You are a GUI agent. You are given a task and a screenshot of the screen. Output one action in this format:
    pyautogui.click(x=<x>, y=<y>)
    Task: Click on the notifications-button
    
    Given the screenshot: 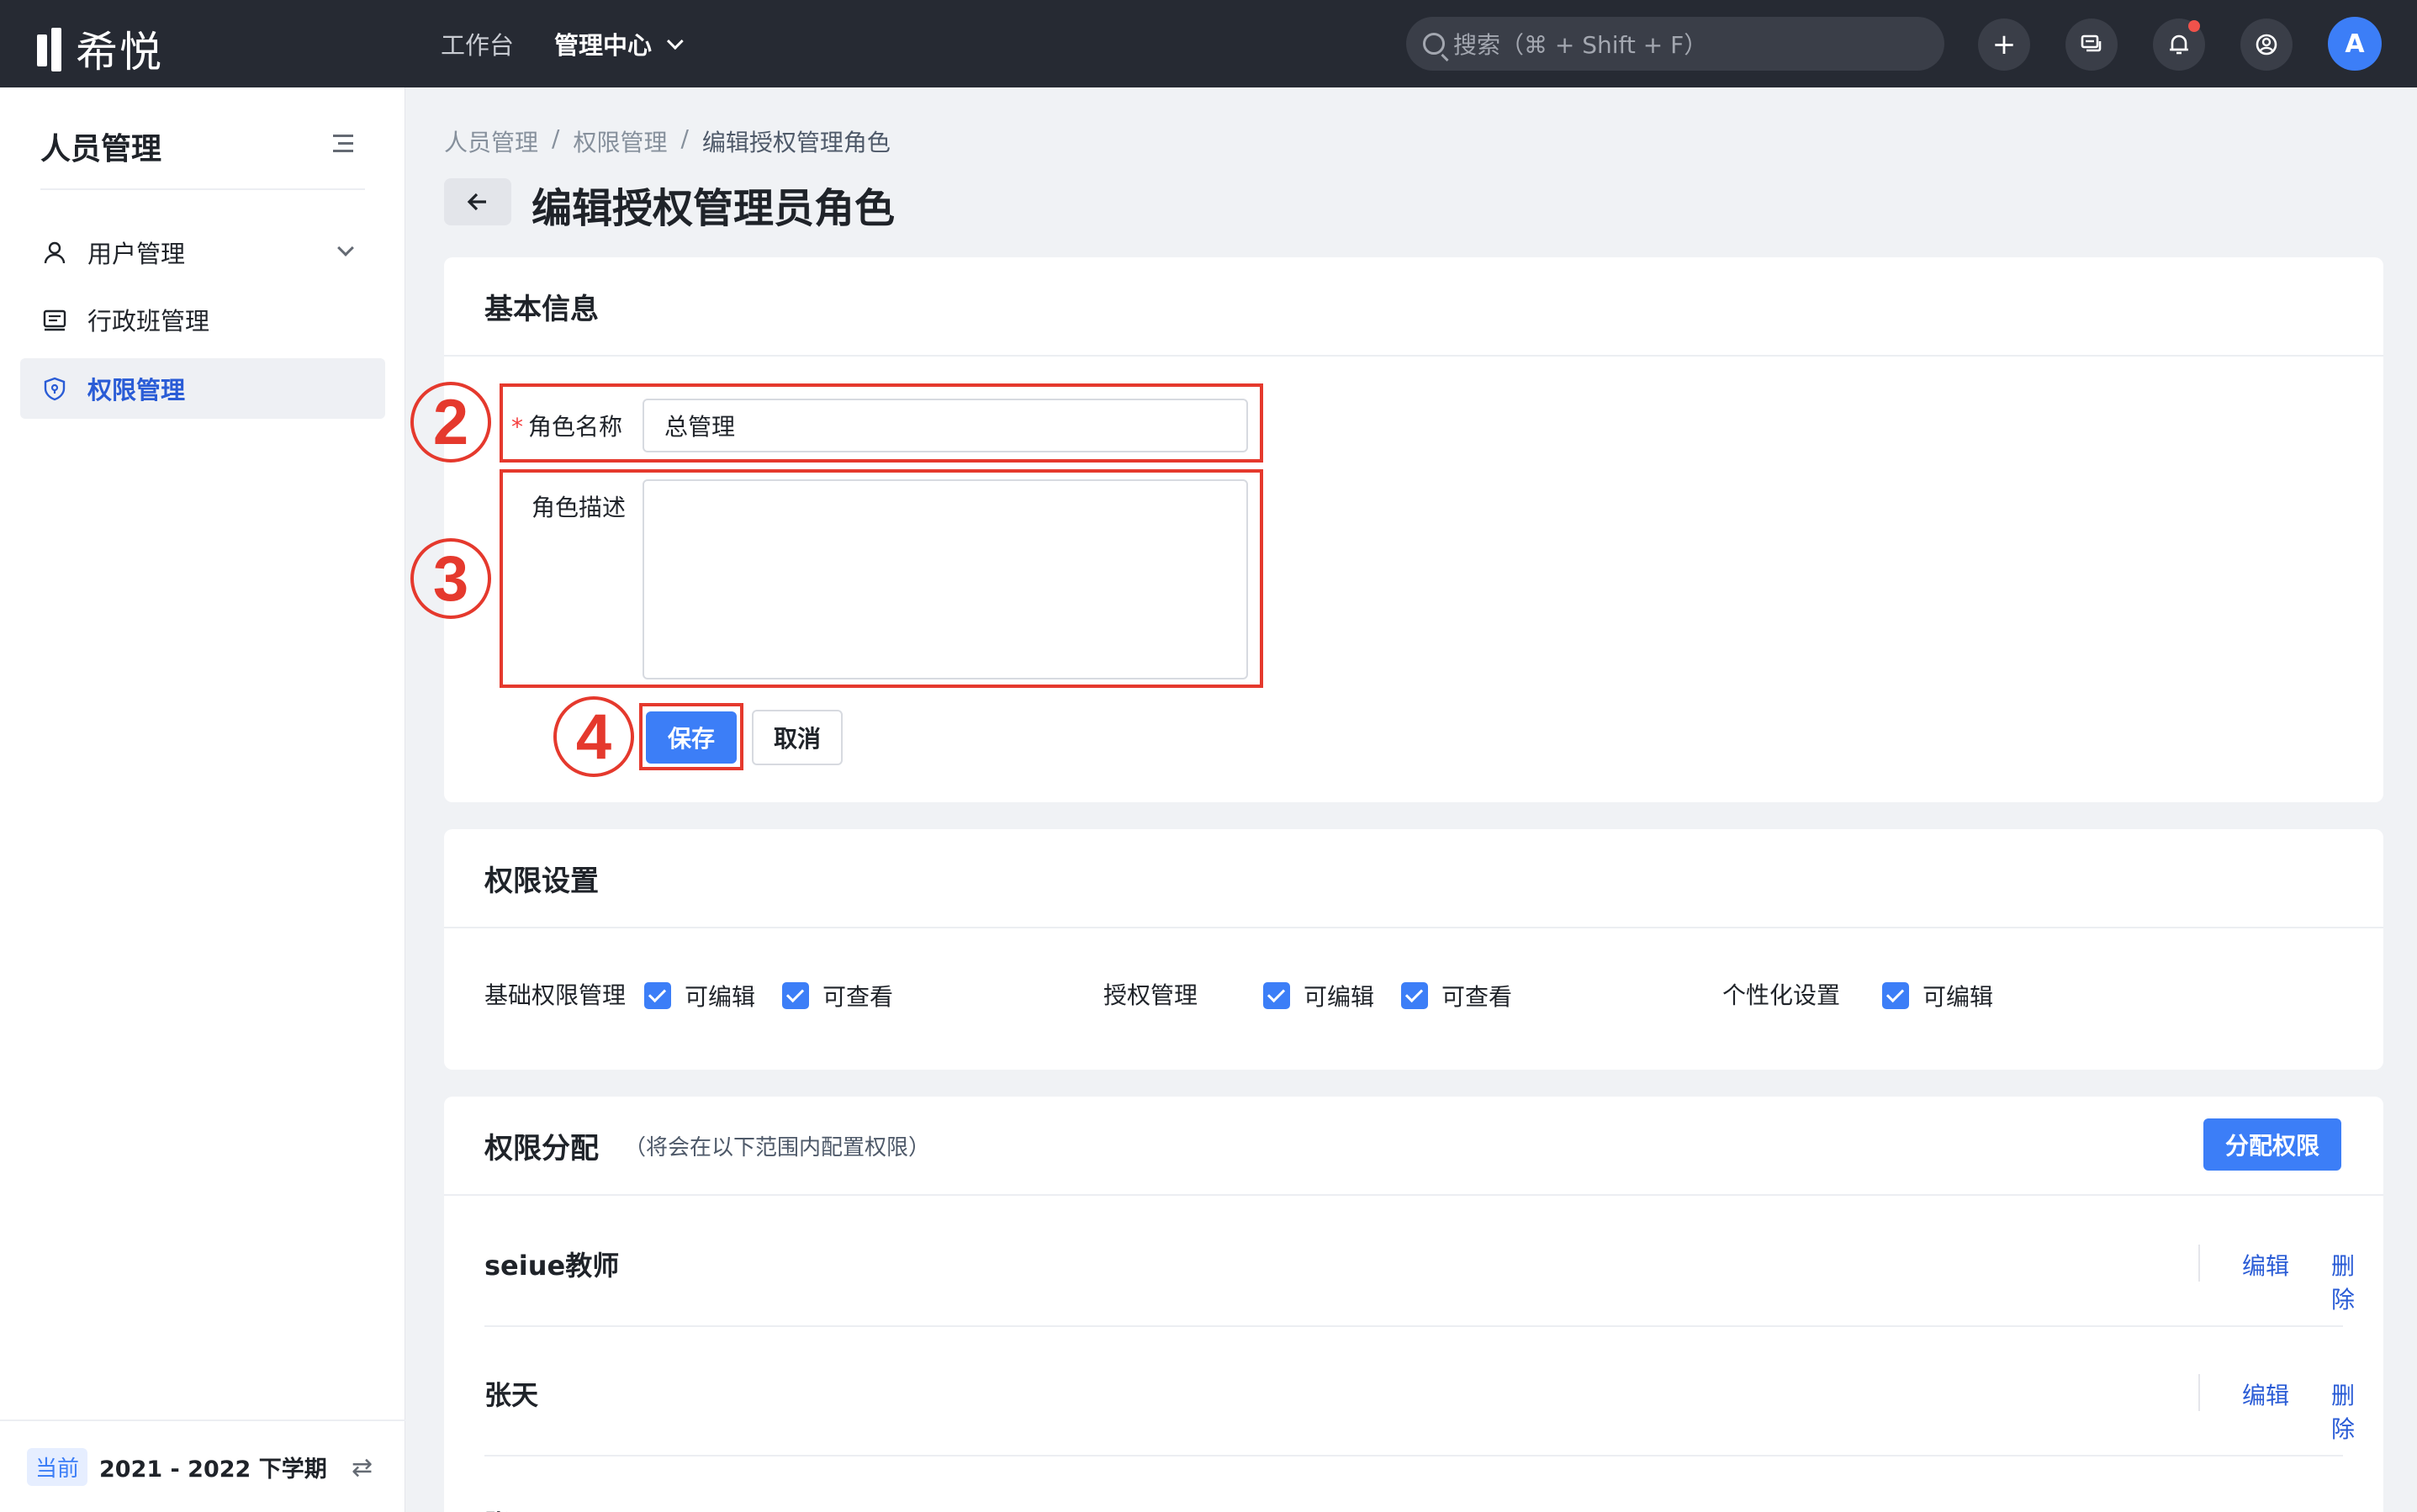 What is the action you would take?
    pyautogui.click(x=2179, y=45)
    